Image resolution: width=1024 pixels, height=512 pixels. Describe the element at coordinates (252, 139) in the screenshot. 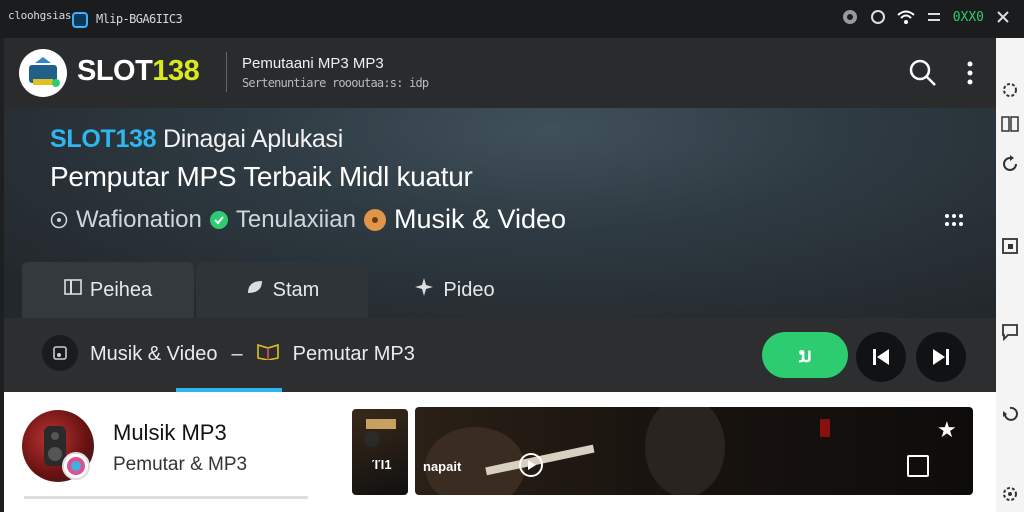

I see `hero-line-1-text: Dinagai Aplukasi` at that location.